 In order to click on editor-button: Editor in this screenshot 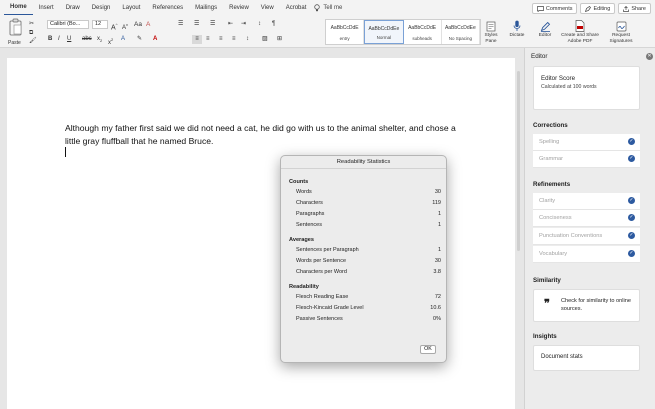, I will do `click(545, 29)`.